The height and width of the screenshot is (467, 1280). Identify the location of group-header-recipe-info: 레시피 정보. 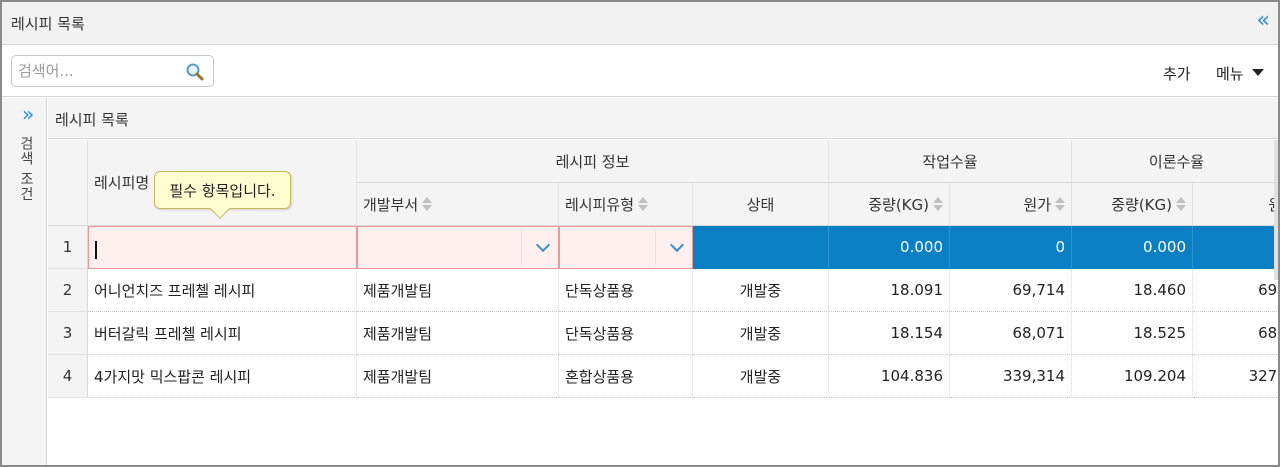
(593, 161).